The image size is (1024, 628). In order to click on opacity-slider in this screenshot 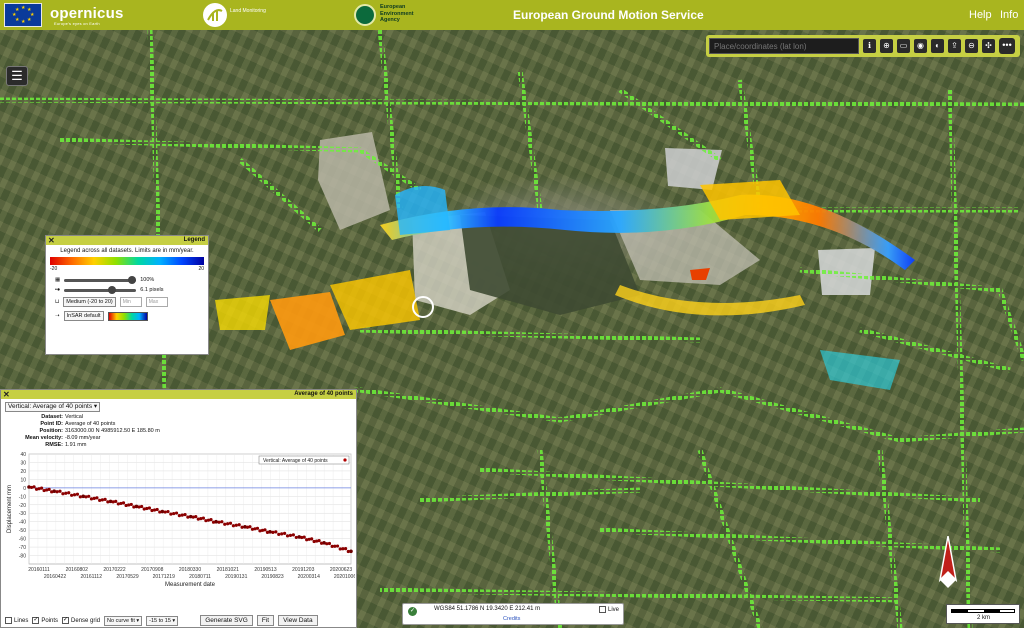, I will do `click(100, 279)`.